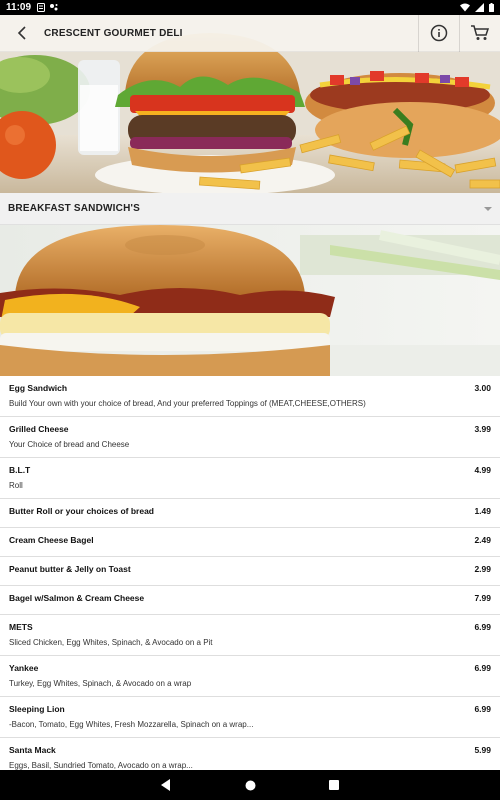 Image resolution: width=500 pixels, height=800 pixels. Describe the element at coordinates (482, 388) in the screenshot. I see `menu-item-price: 3.00` at that location.